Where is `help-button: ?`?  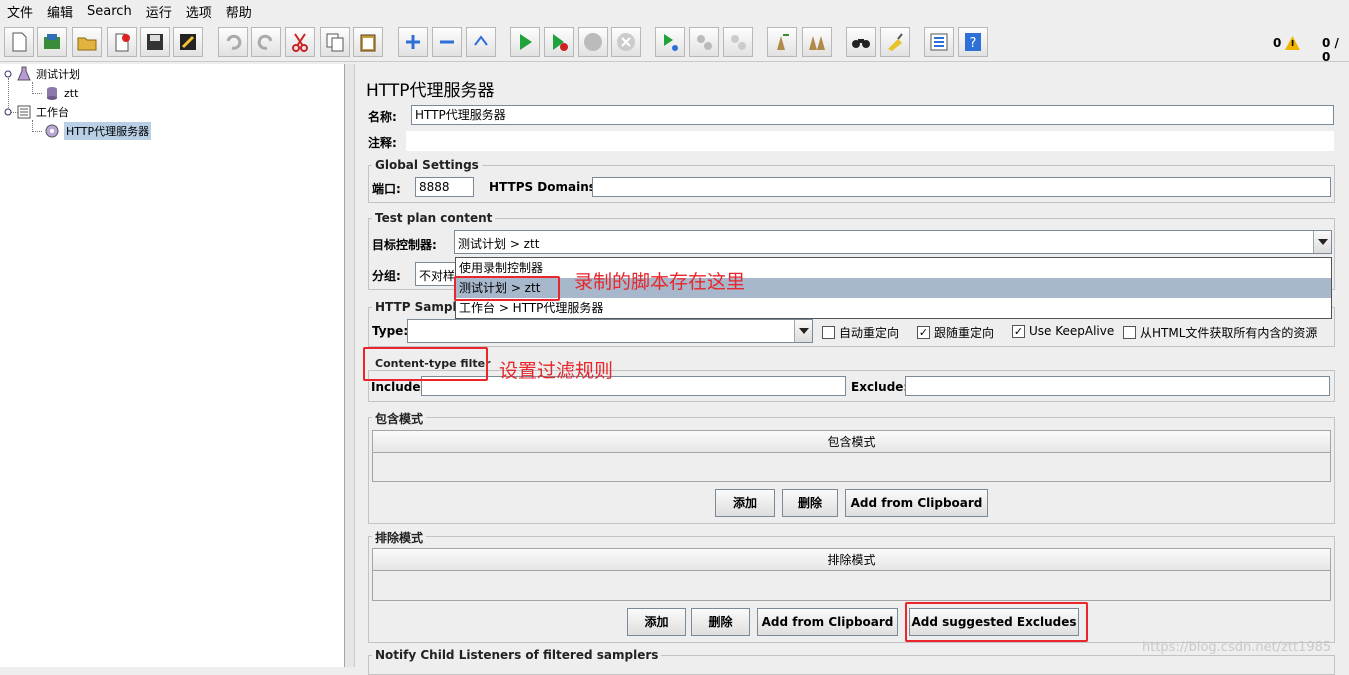
help-button: ? is located at coordinates (973, 42).